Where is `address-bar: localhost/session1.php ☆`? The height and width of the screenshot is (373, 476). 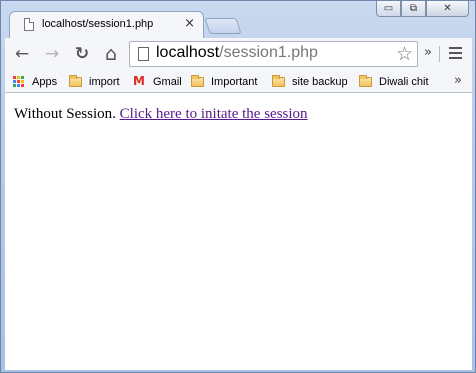
address-bar: localhost/session1.php ☆ is located at coordinates (273, 54).